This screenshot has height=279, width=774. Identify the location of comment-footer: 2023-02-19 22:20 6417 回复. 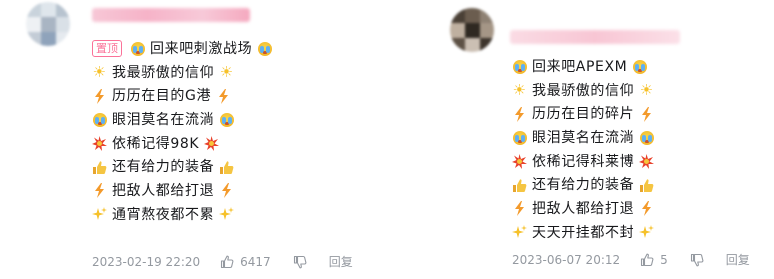
(222, 261).